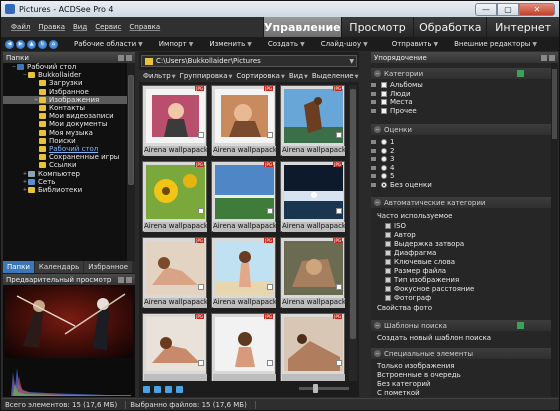 The height and width of the screenshot is (411, 560). Describe the element at coordinates (387, 151) in the screenshot. I see `rating-item: 2` at that location.